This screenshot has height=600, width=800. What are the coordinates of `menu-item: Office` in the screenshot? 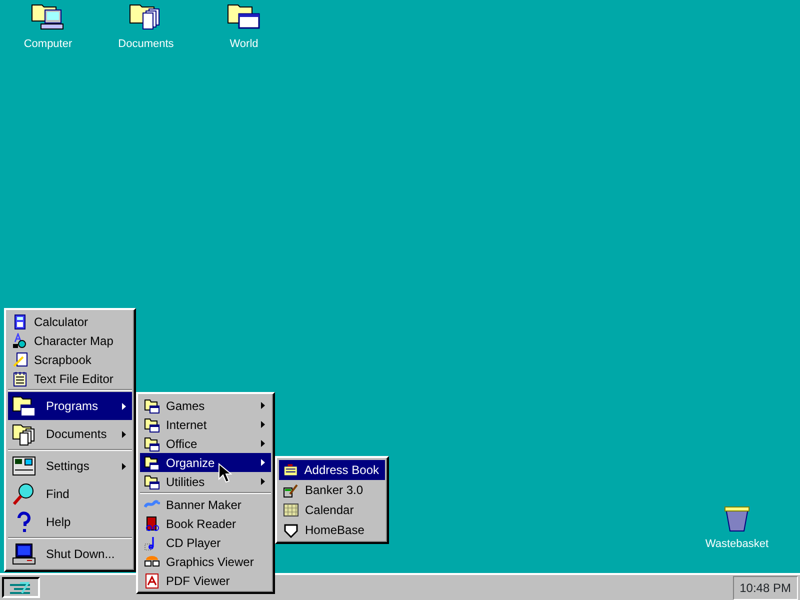 It's located at (205, 443).